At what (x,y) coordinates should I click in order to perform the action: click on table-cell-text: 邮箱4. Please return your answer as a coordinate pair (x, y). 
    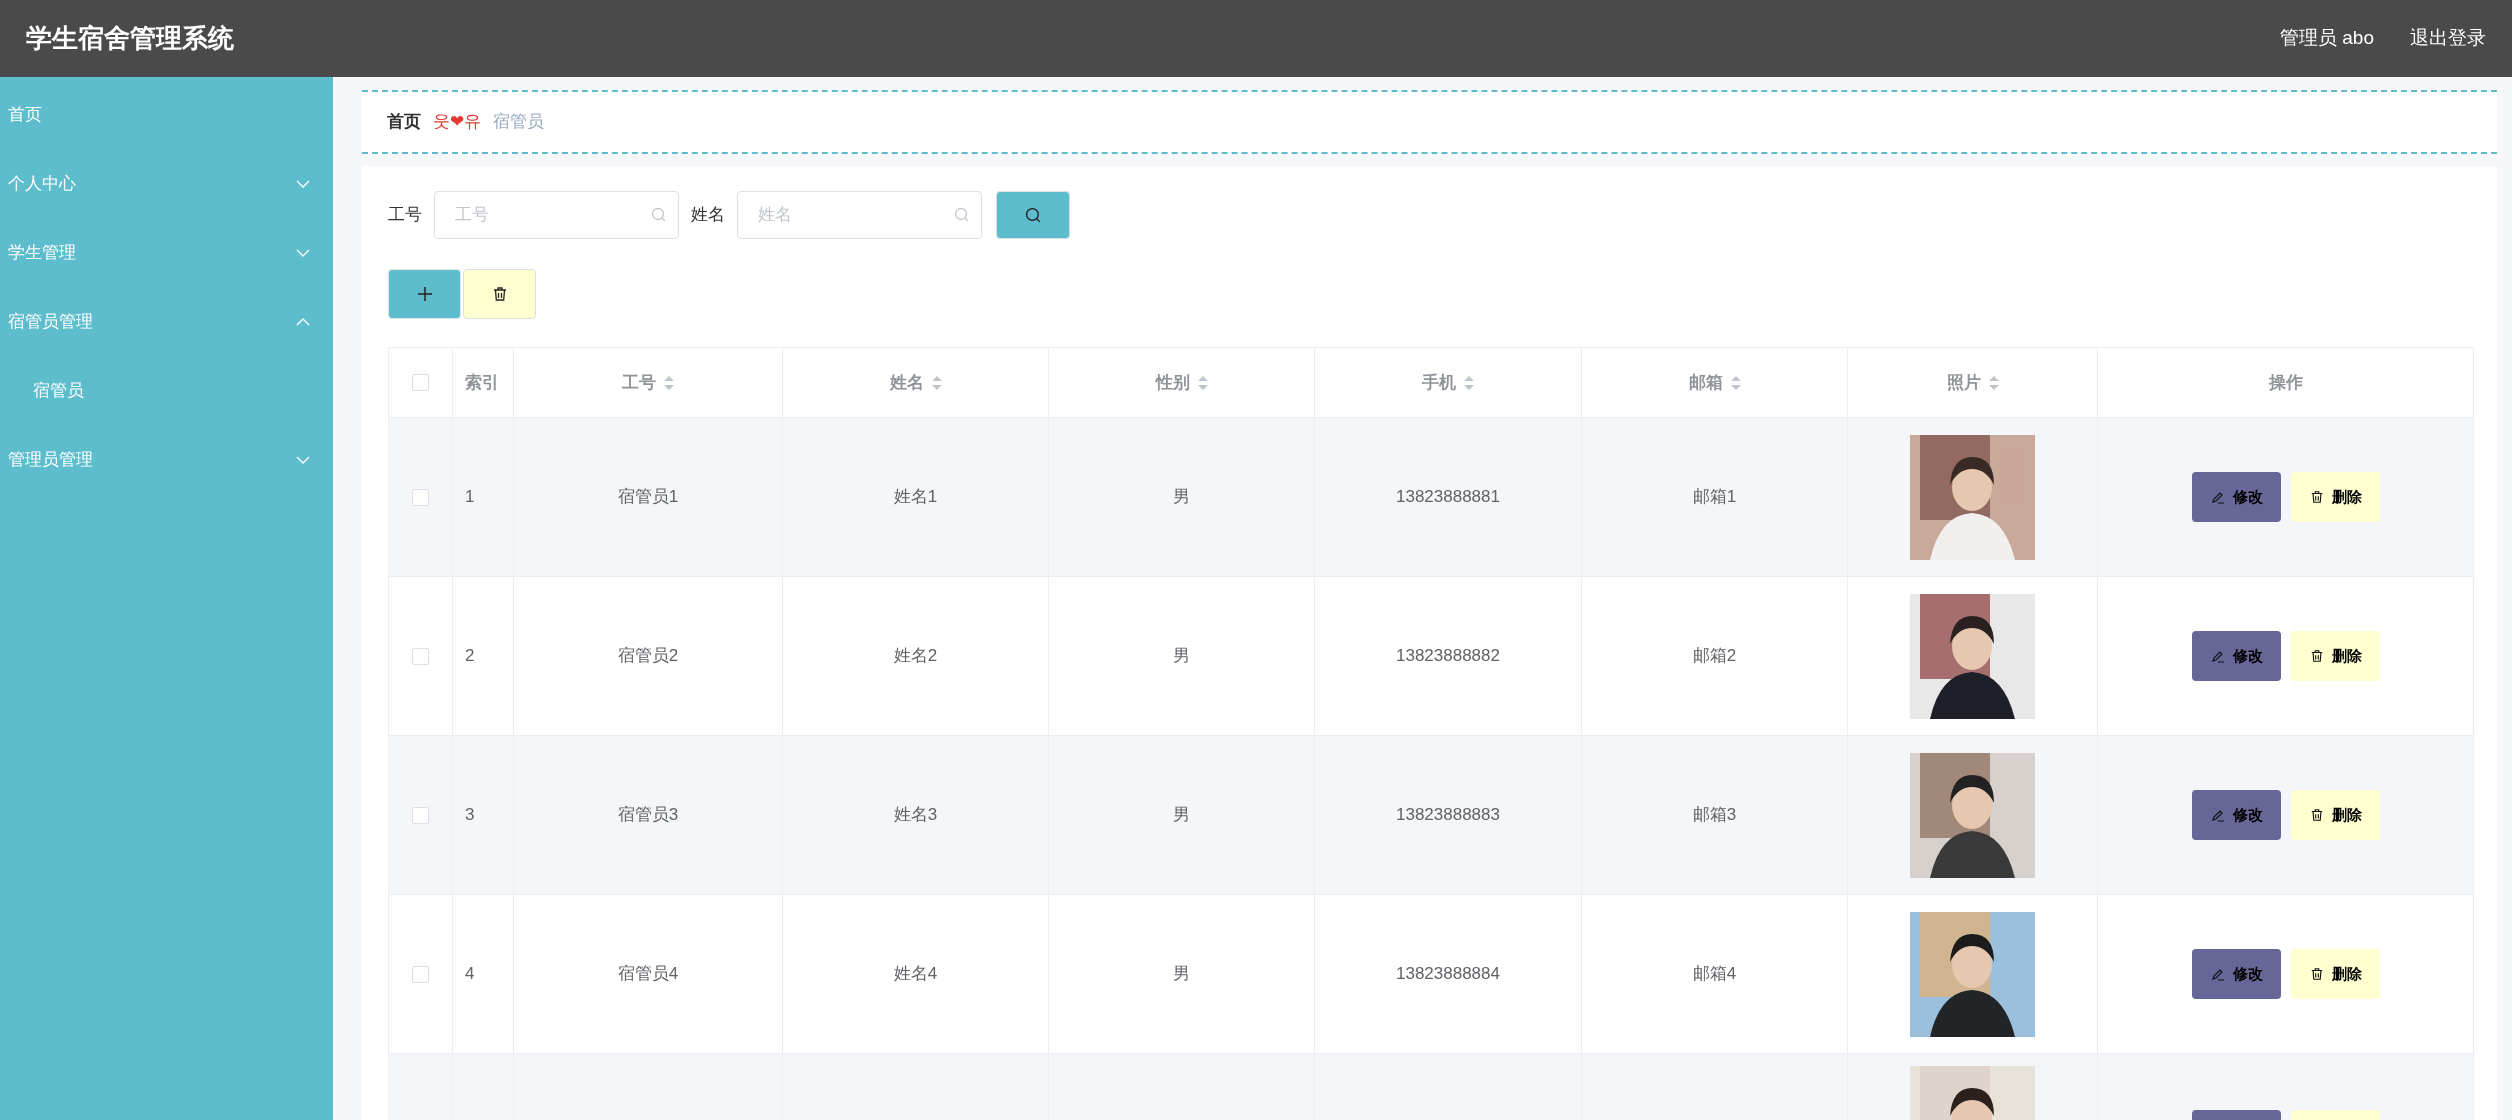
    Looking at the image, I should click on (1714, 974).